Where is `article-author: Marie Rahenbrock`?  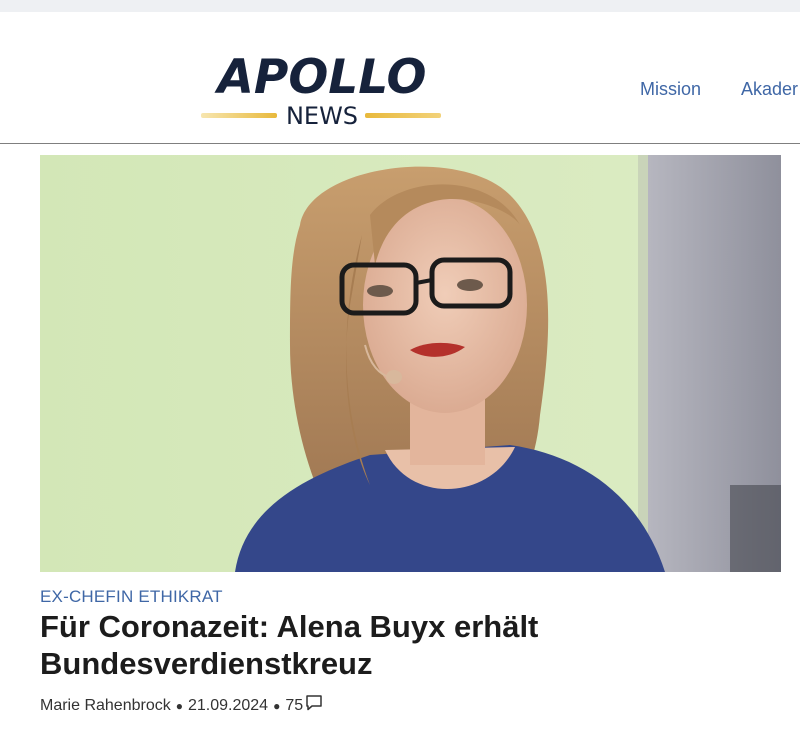
article-author: Marie Rahenbrock is located at coordinates (105, 705).